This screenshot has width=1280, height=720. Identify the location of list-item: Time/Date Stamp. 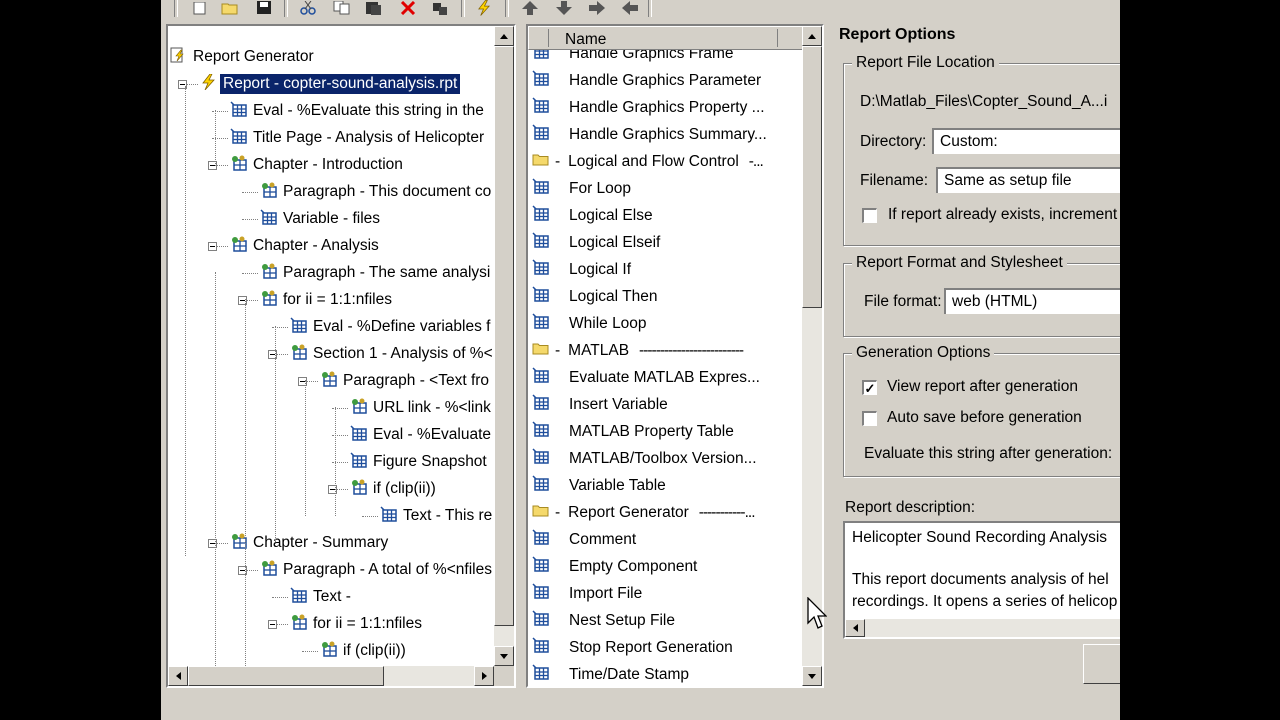
(610, 673).